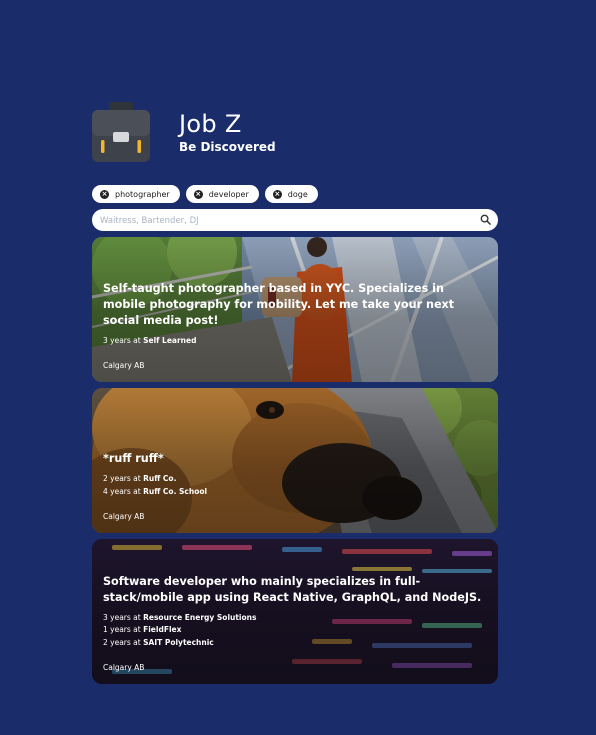 The width and height of the screenshot is (596, 735). I want to click on filter-chip-photographer: × photographer, so click(136, 194).